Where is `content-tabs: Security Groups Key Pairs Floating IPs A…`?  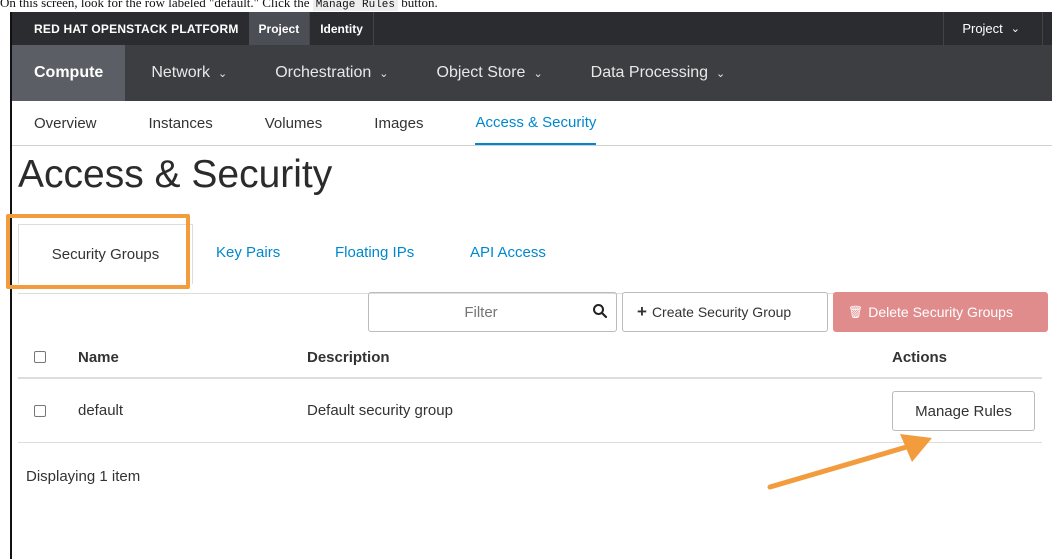
content-tabs: Security Groups Key Pairs Floating IPs A… is located at coordinates (530, 259).